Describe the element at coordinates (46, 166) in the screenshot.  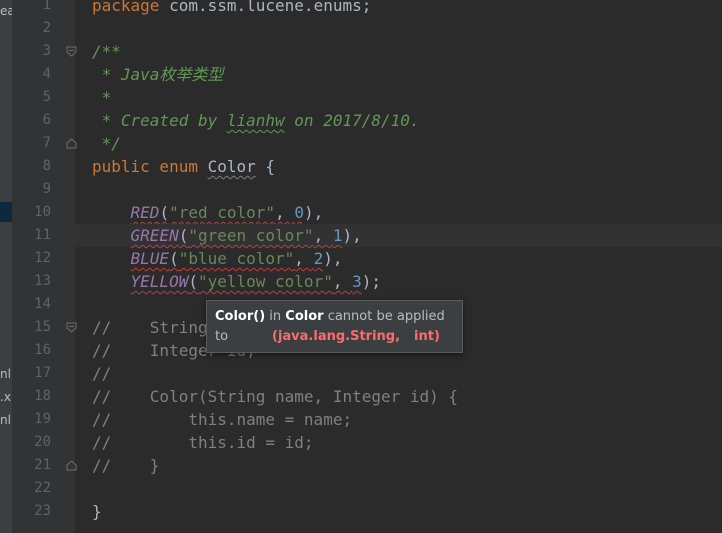
I see `line-number: 8` at that location.